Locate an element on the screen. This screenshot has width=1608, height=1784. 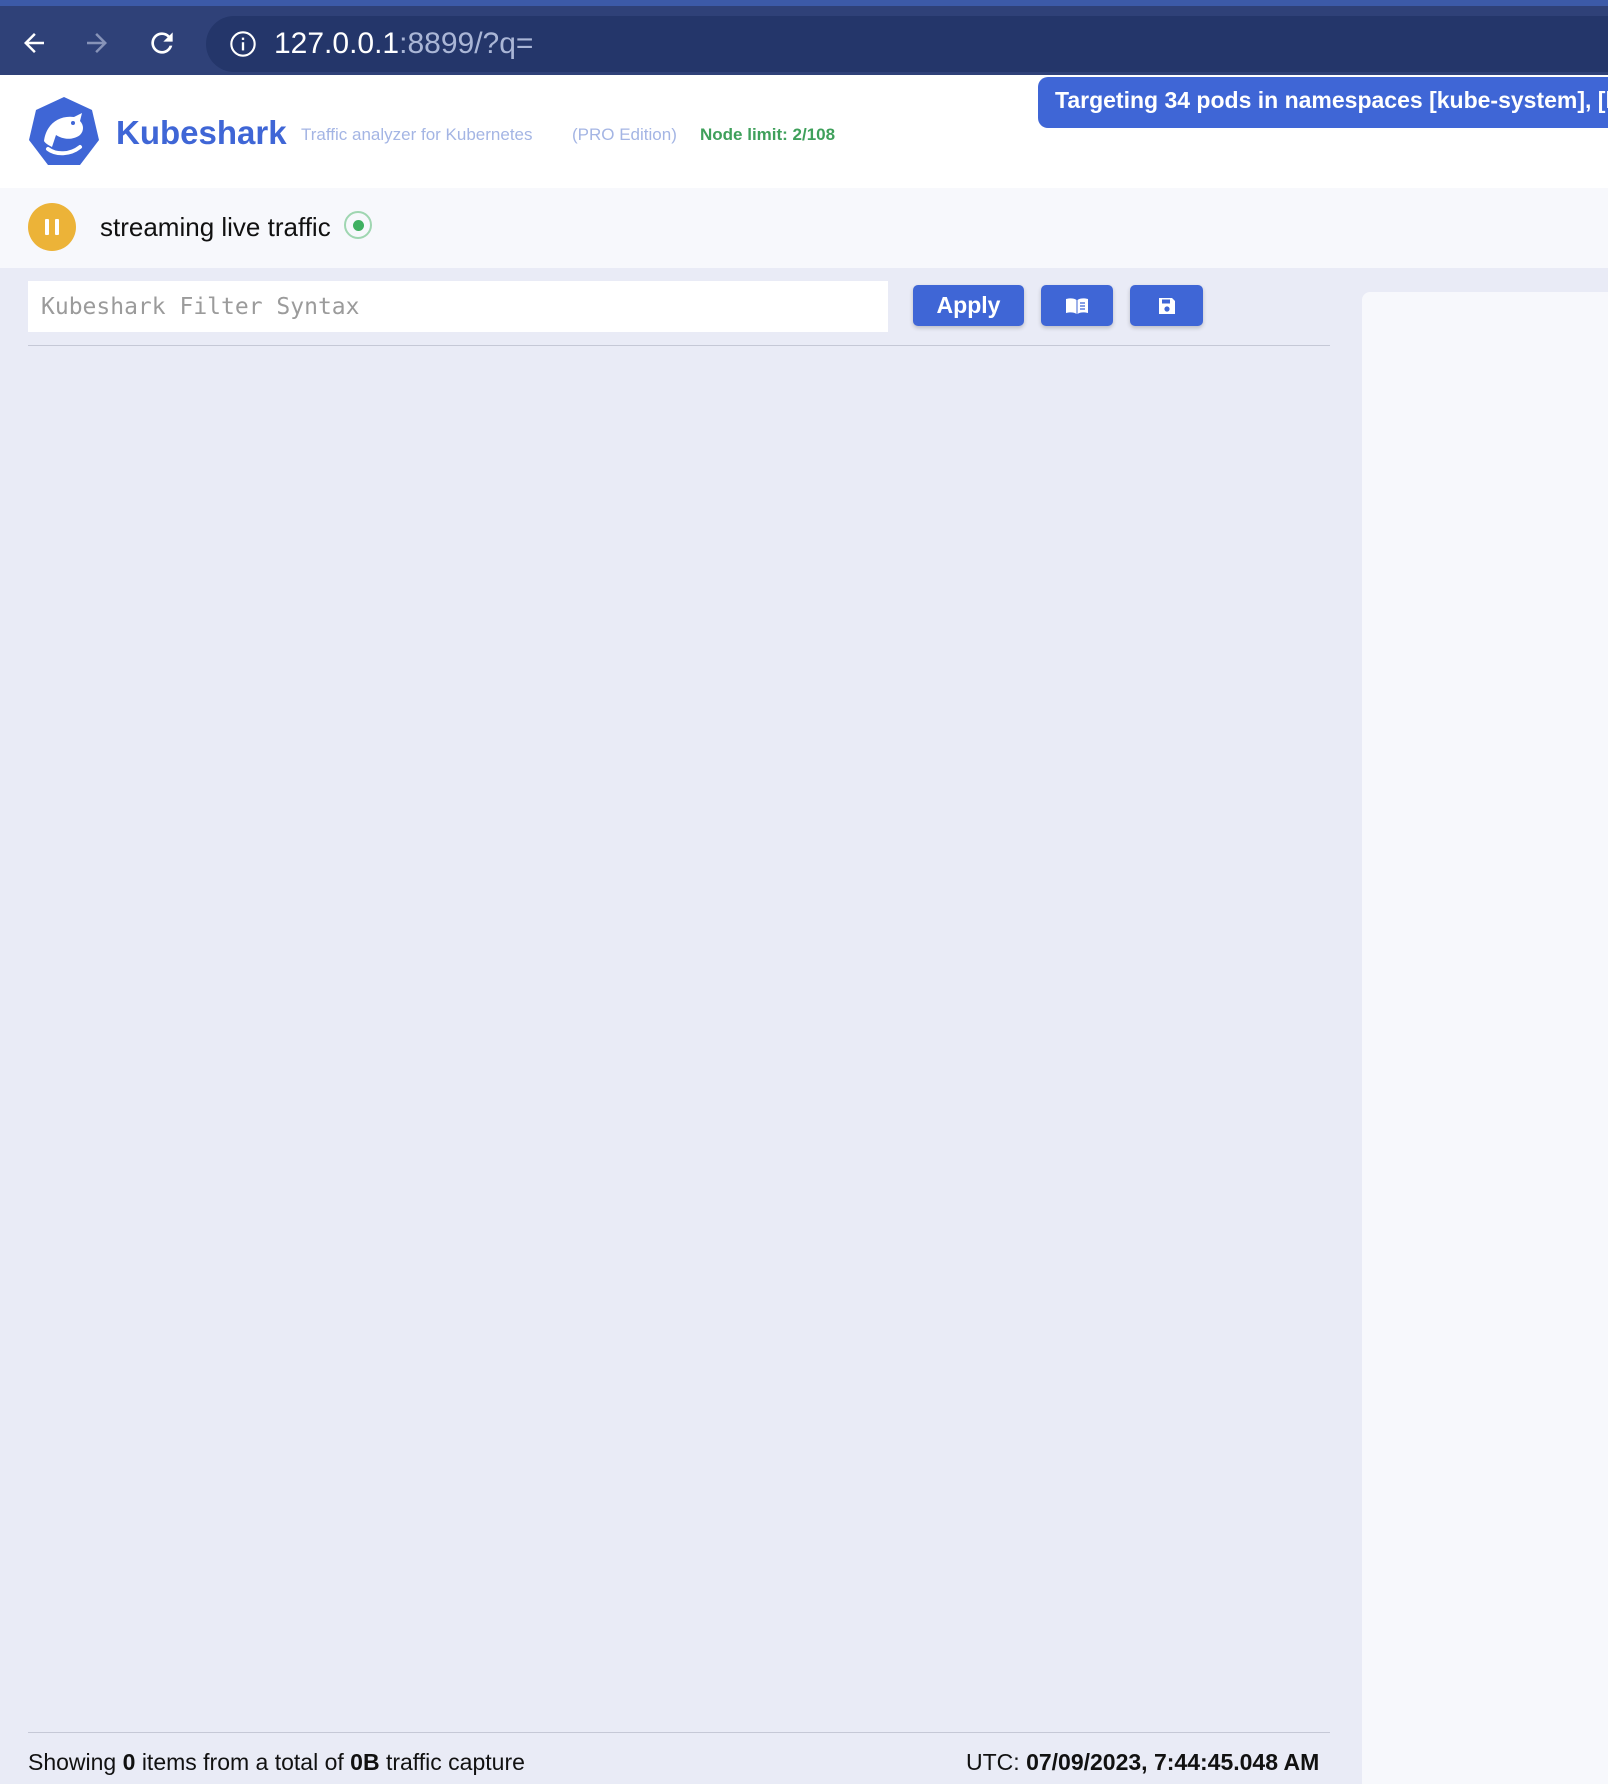
utc-time: 07/09/2023, 7:44:45.048 AM is located at coordinates (1173, 1762).